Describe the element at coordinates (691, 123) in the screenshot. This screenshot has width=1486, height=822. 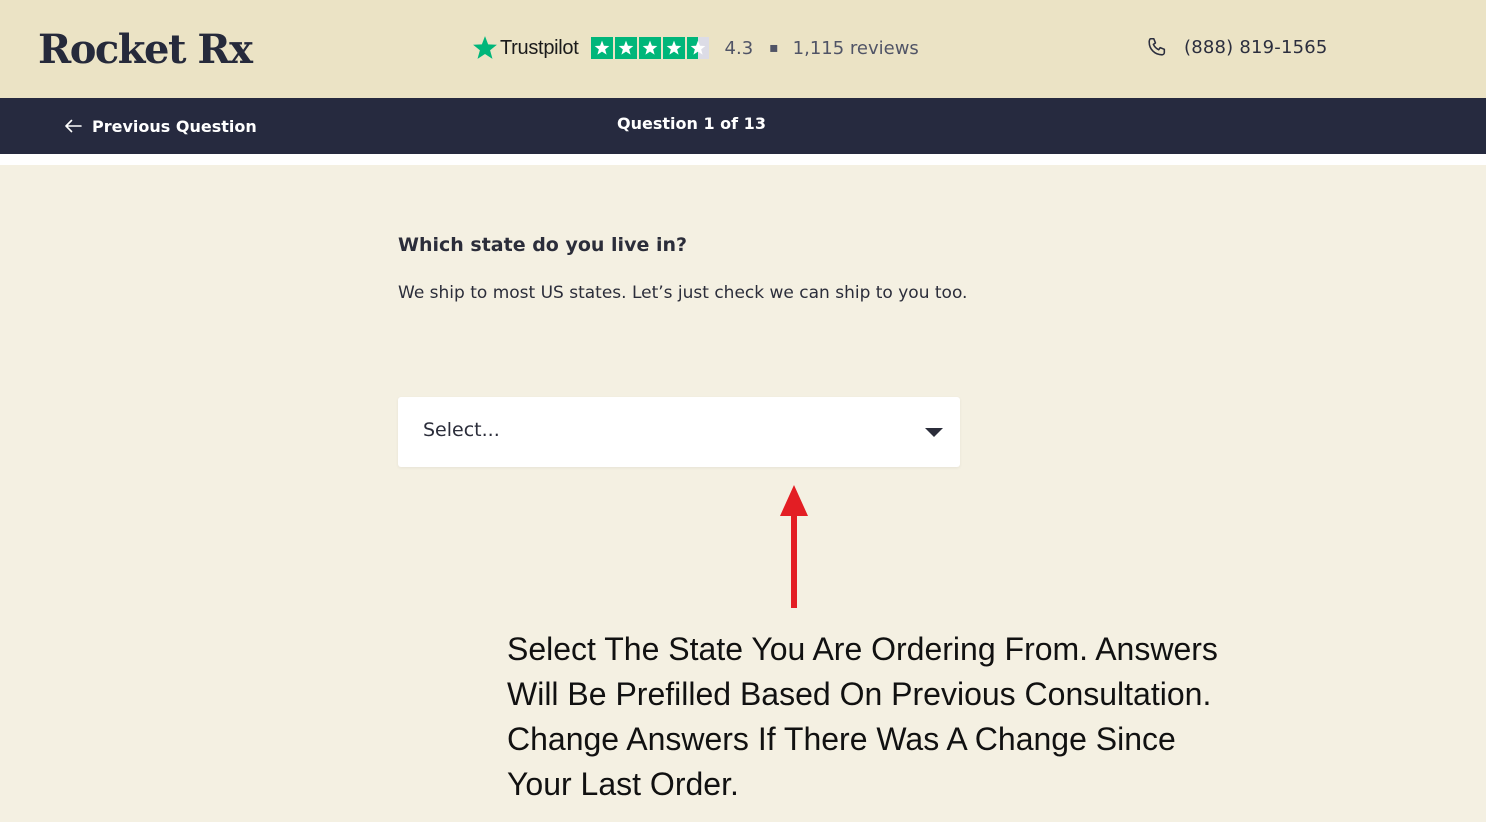
I see `question-counter: Question 1 of 13` at that location.